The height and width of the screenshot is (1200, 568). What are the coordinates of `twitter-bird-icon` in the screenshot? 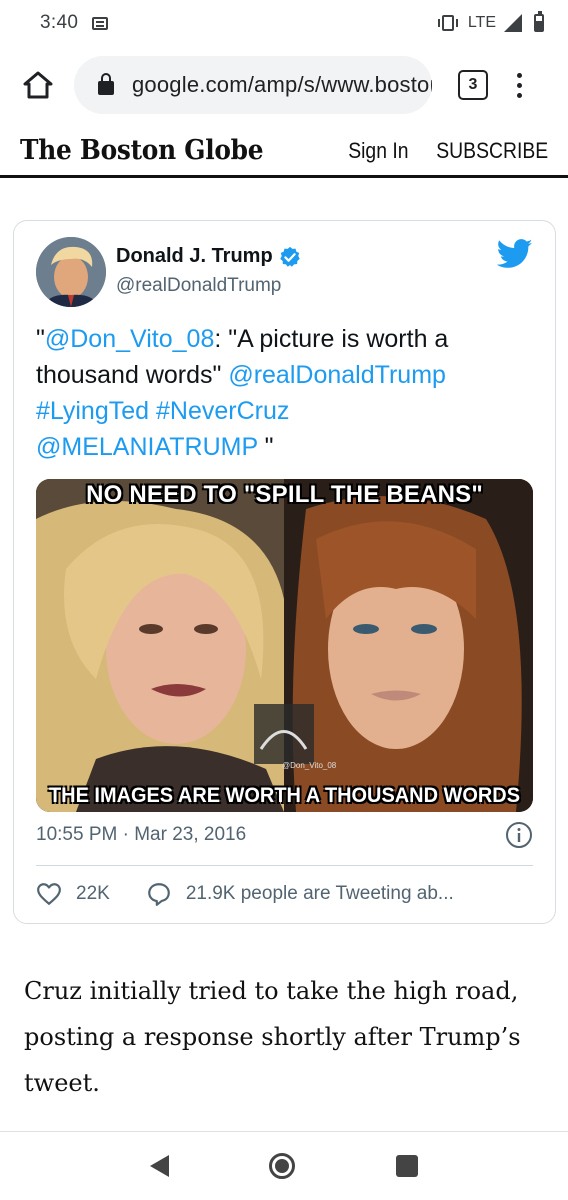 It's located at (515, 254).